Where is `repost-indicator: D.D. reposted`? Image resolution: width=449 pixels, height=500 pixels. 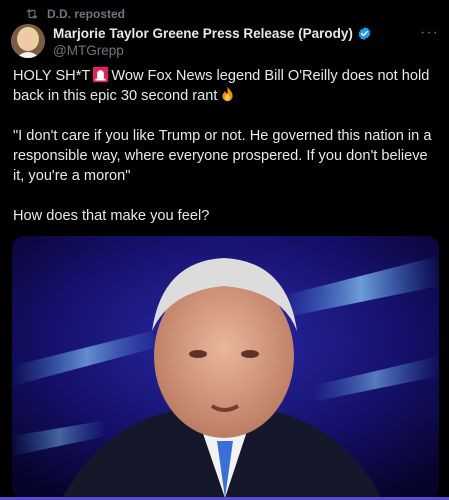
repost-indicator: D.D. reposted is located at coordinates (75, 14).